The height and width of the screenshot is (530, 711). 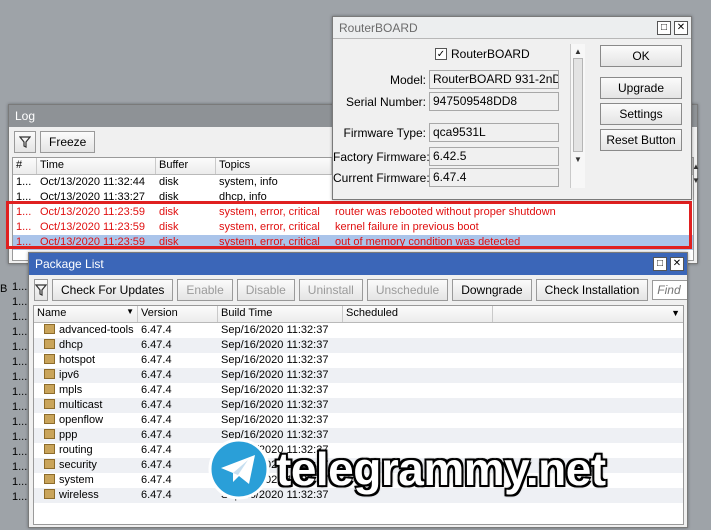 I want to click on log-cell-time: Oct/13/2020 11:33:27, so click(x=92, y=197).